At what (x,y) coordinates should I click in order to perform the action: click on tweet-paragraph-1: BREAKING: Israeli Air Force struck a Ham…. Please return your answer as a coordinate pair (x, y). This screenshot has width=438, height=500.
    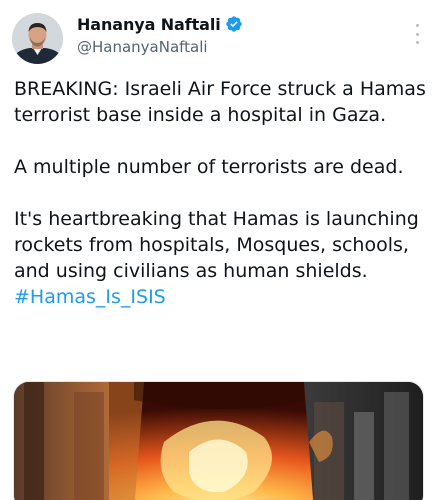
    Looking at the image, I should click on (220, 102).